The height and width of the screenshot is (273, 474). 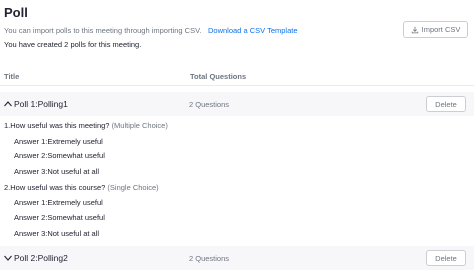 I want to click on import-csv-label: Import CSV, so click(x=441, y=29).